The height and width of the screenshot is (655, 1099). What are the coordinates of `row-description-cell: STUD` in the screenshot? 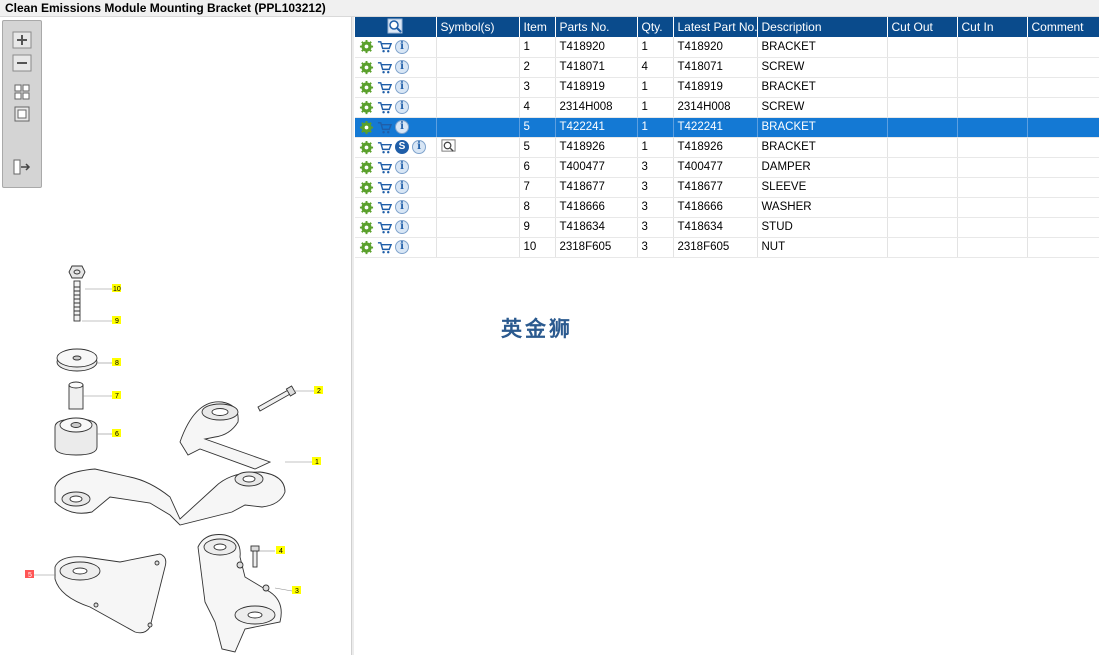 It's located at (822, 227).